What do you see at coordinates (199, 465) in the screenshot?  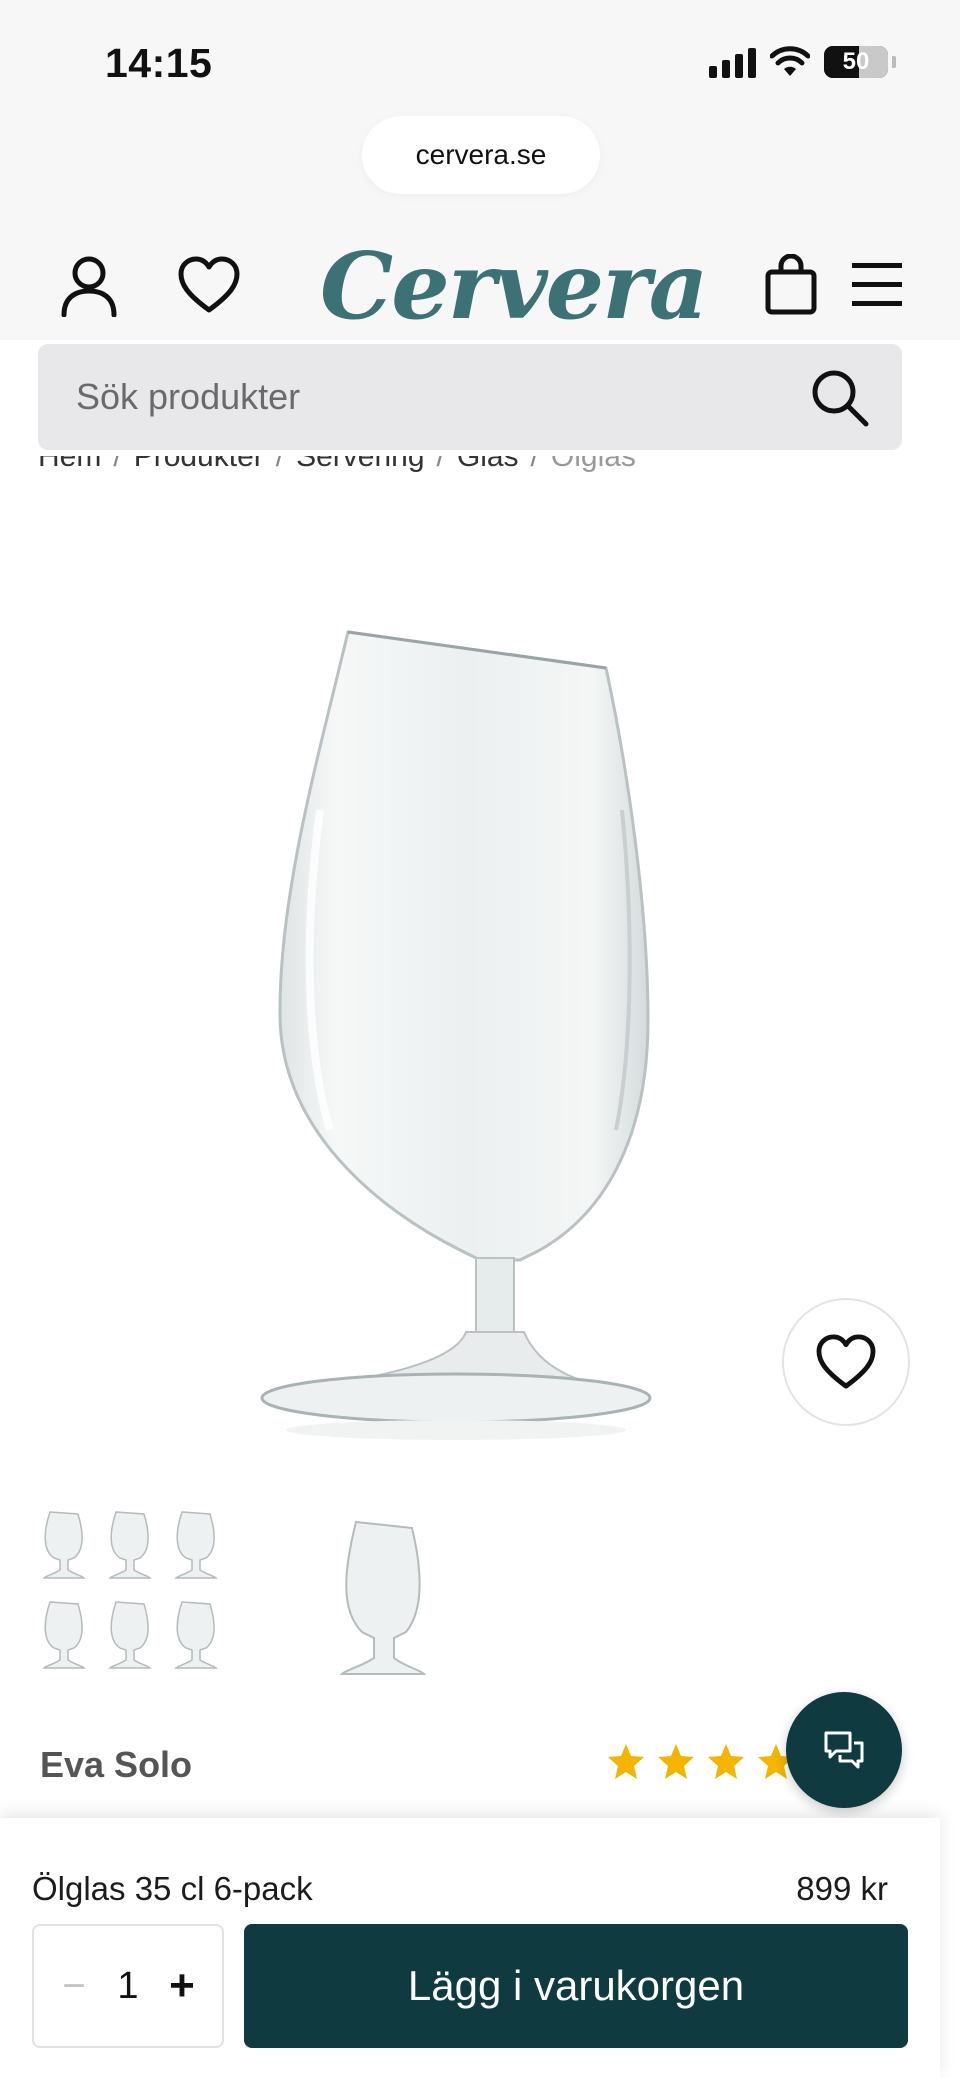 I see `breadcrumb-products: Produkter` at bounding box center [199, 465].